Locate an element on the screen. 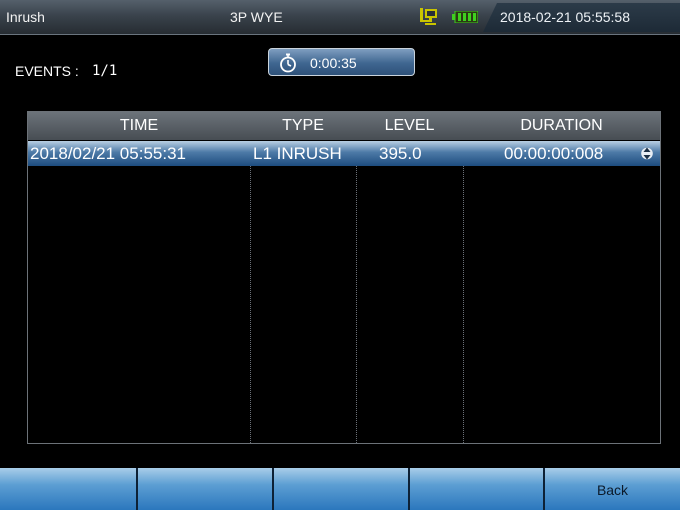 This screenshot has width=680, height=510. events-label: EVENTS : is located at coordinates (47, 71).